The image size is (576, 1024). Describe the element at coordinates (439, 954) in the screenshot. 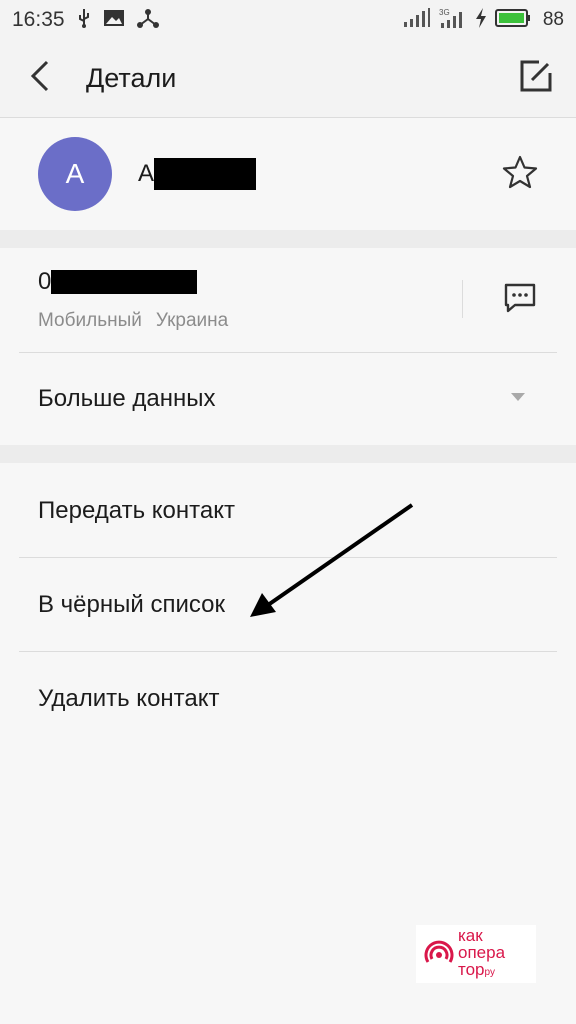

I see `watermark-logo-icon` at that location.